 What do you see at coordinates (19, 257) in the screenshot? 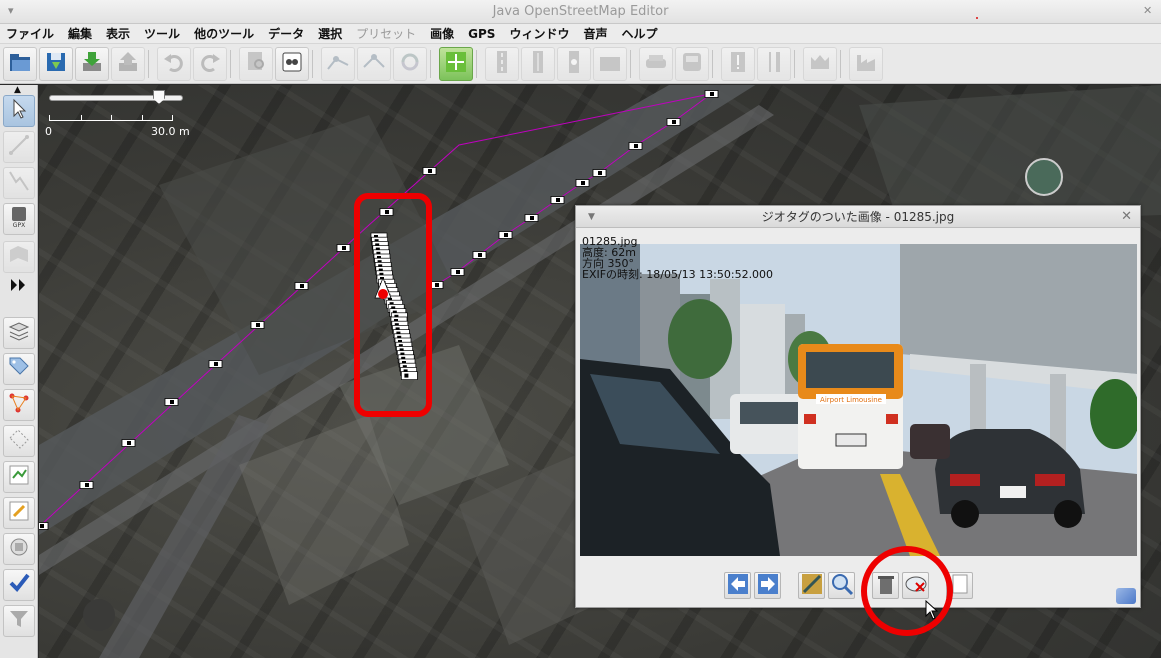
I see `building-tool-button` at bounding box center [19, 257].